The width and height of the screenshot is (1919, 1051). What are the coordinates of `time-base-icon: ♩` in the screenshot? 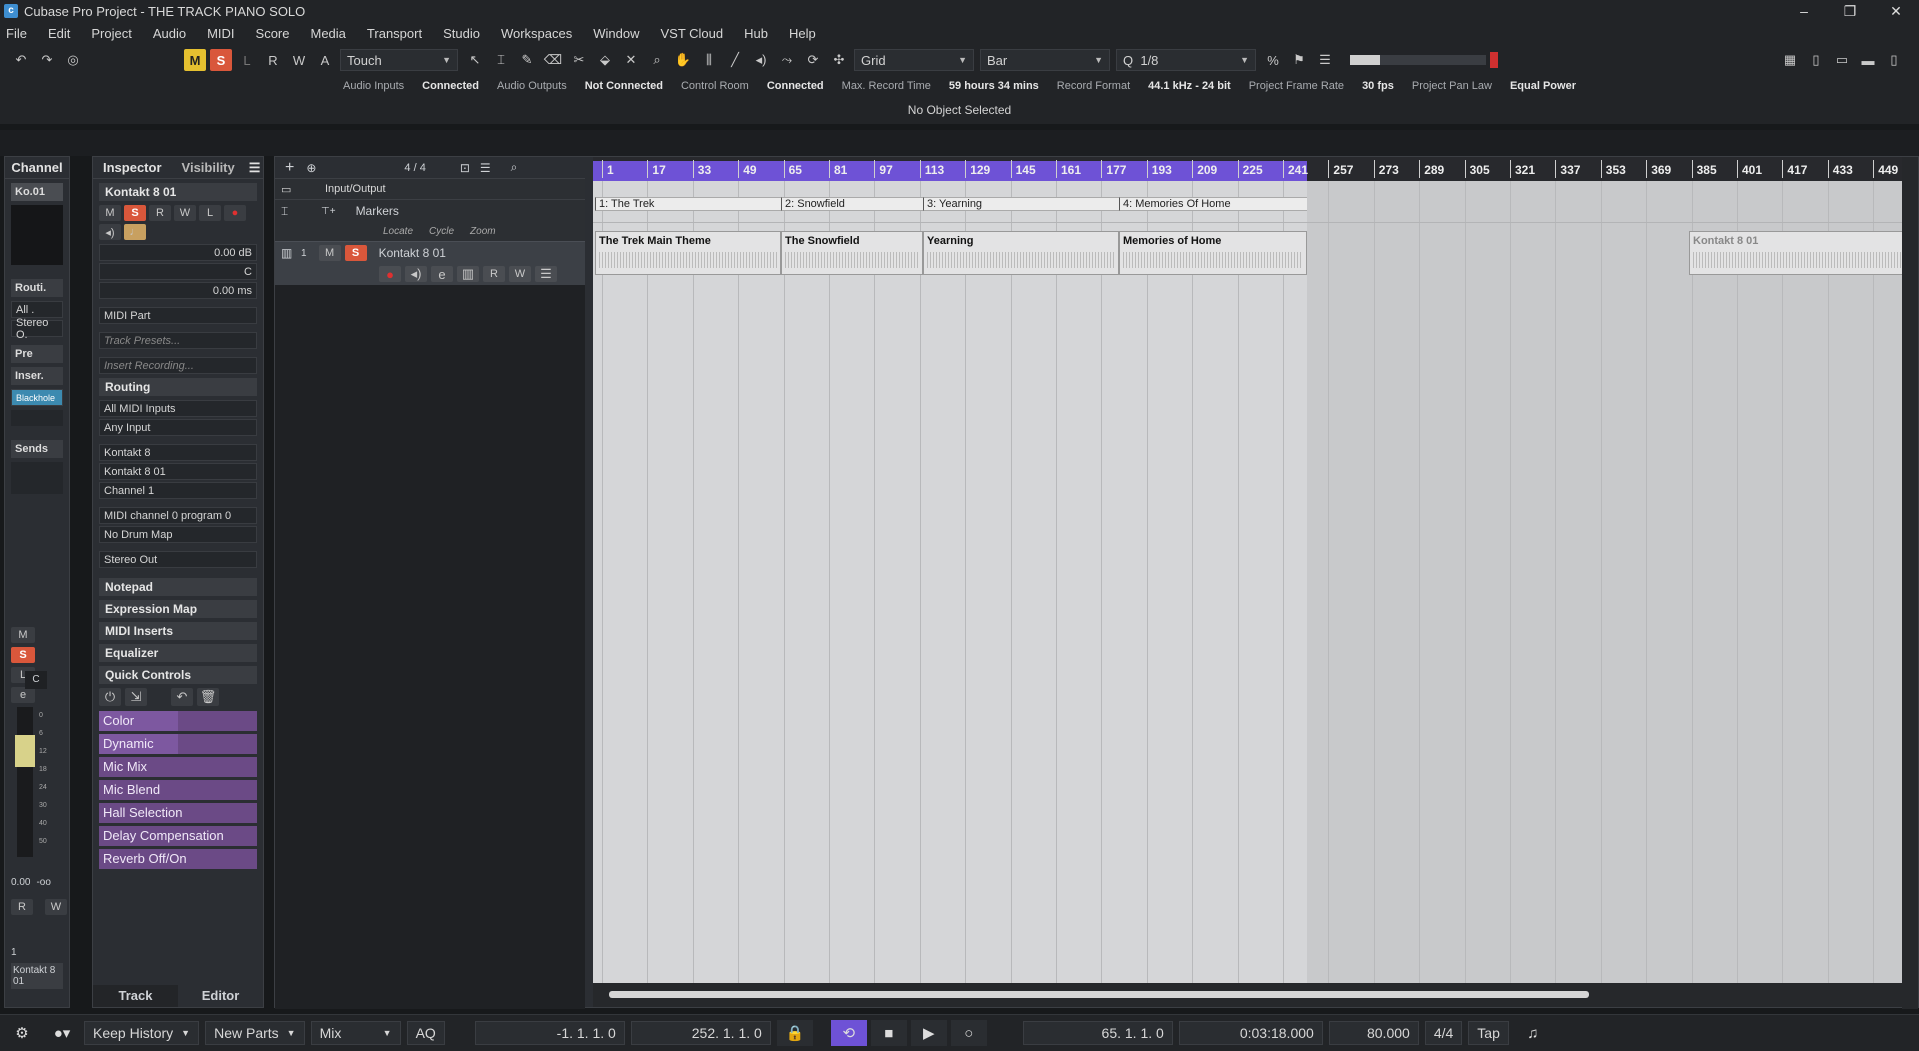 It's located at (135, 232).